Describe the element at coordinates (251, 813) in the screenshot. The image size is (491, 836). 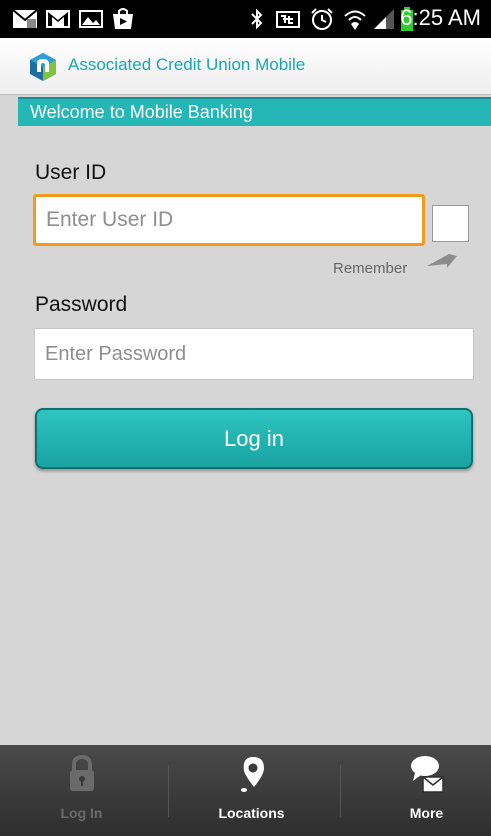
I see `nav-label-locations: Locations` at that location.